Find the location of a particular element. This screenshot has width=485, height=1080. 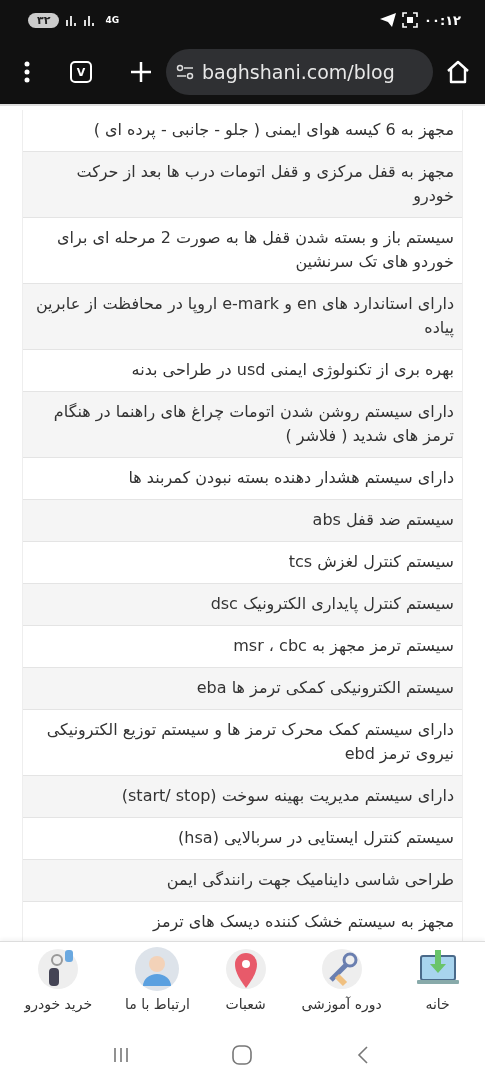

table-cell: سیستم کنترل پایداری الکترونیک dsc is located at coordinates (242, 605).